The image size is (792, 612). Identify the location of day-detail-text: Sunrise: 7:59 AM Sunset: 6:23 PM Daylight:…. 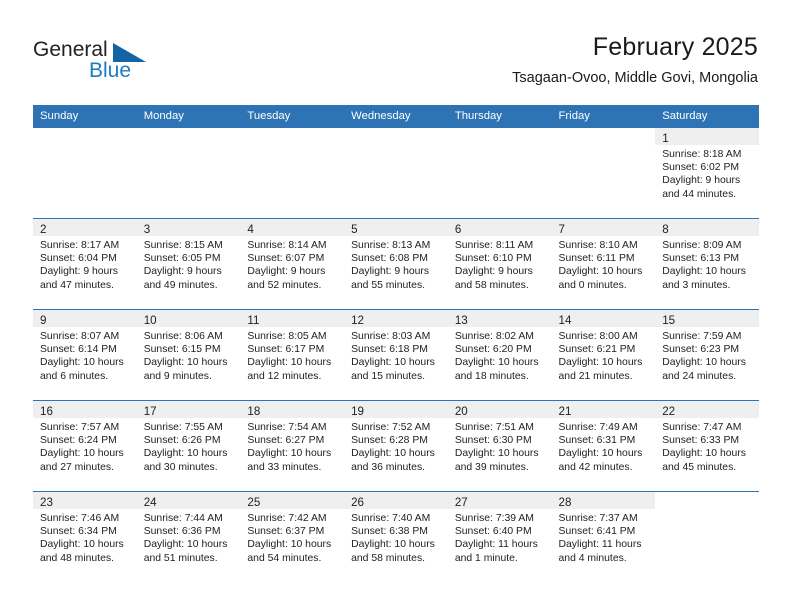
(707, 355).